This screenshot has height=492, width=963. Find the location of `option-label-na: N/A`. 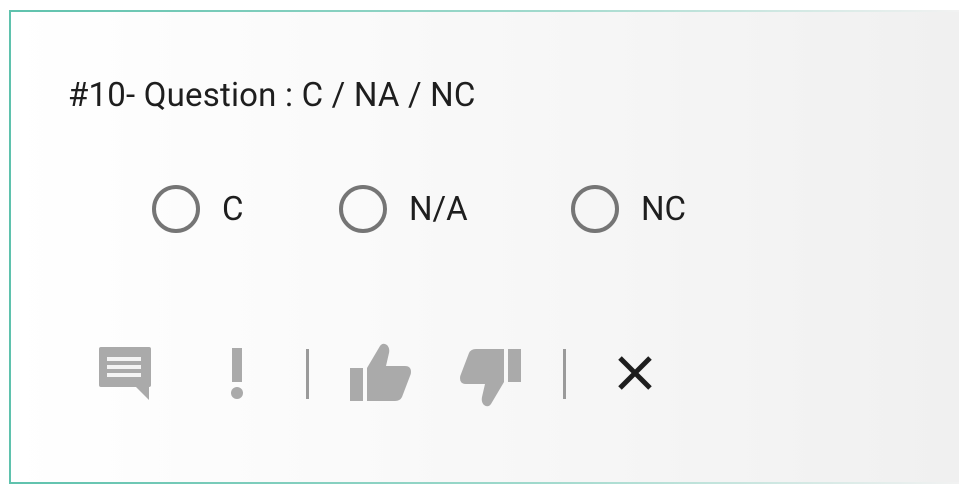

option-label-na: N/A is located at coordinates (438, 209).